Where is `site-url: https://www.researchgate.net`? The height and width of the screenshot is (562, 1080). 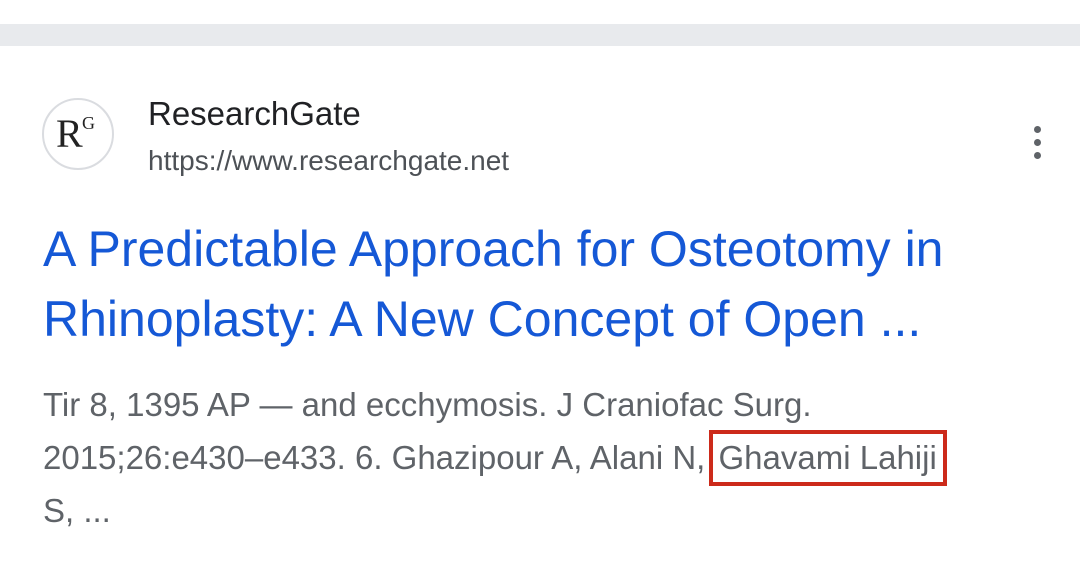 site-url: https://www.researchgate.net is located at coordinates (328, 161).